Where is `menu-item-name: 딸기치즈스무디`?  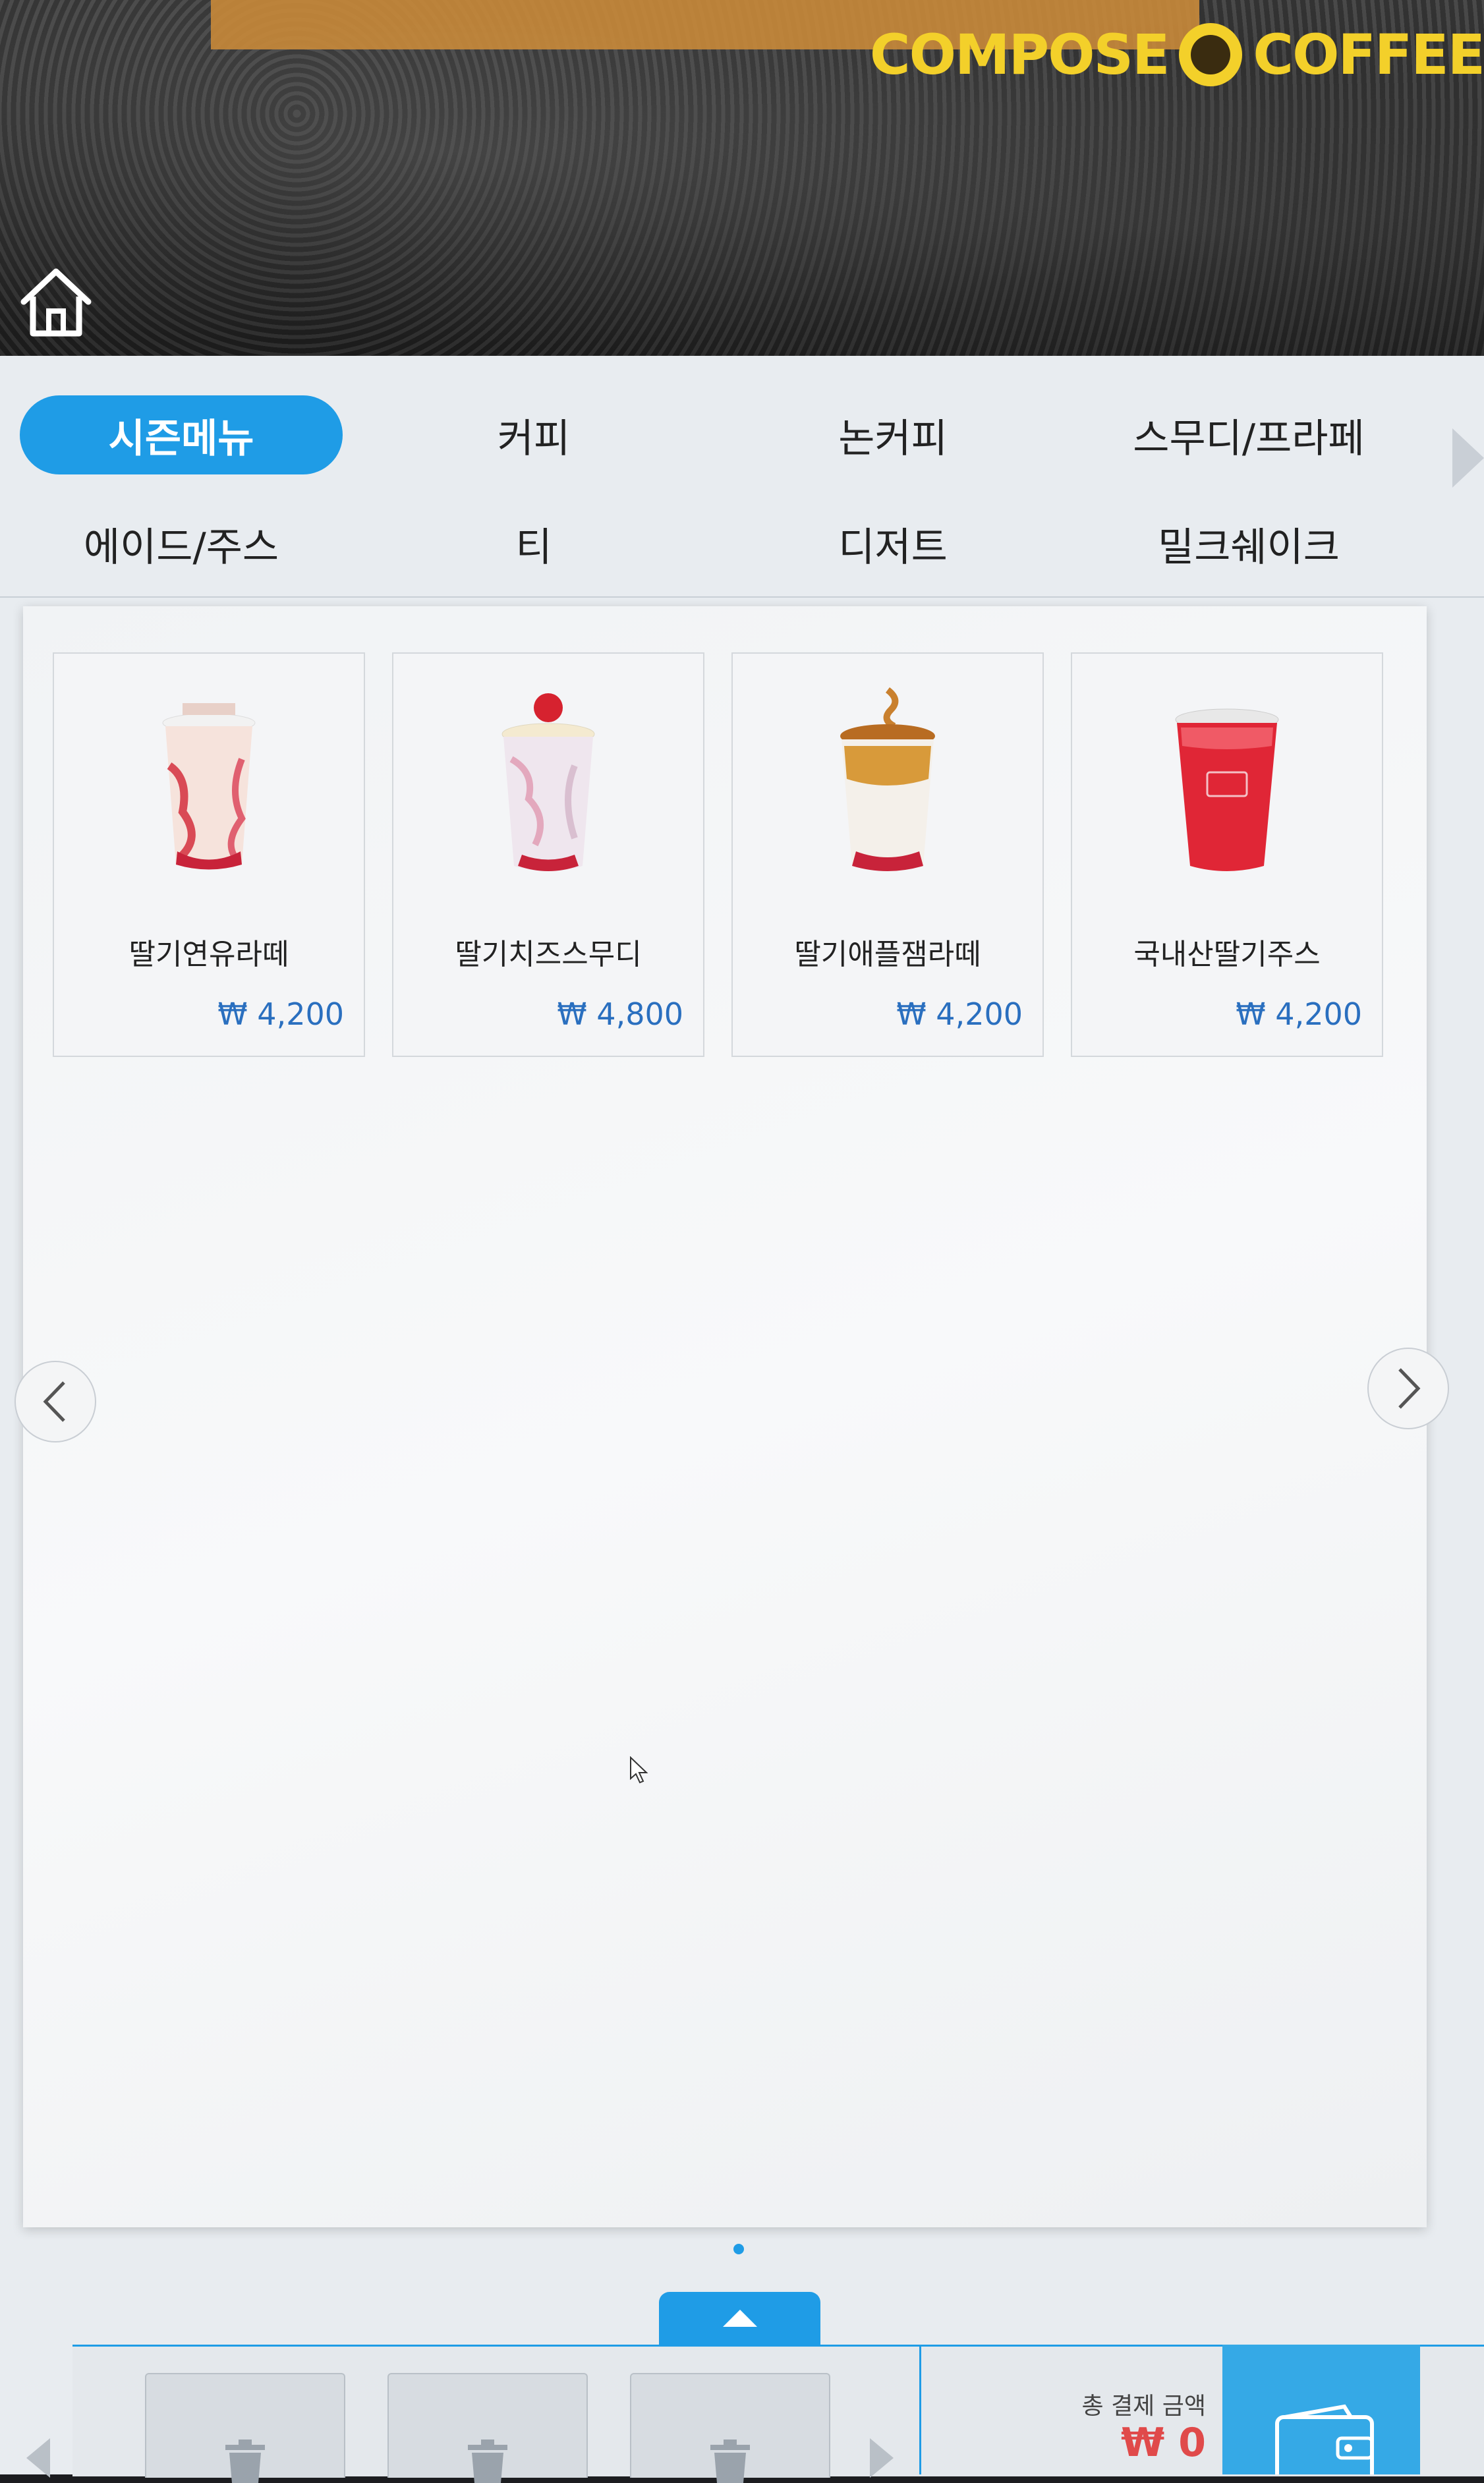 menu-item-name: 딸기치즈스무디 is located at coordinates (548, 954).